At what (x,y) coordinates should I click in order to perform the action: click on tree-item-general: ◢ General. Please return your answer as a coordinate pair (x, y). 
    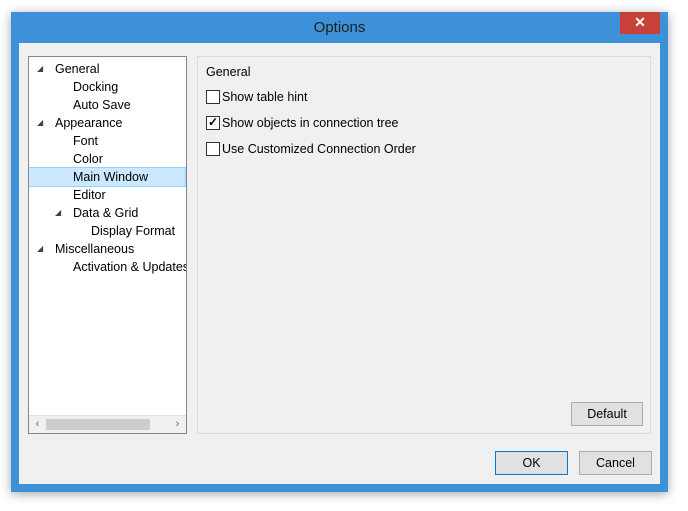
    Looking at the image, I should click on (107, 69).